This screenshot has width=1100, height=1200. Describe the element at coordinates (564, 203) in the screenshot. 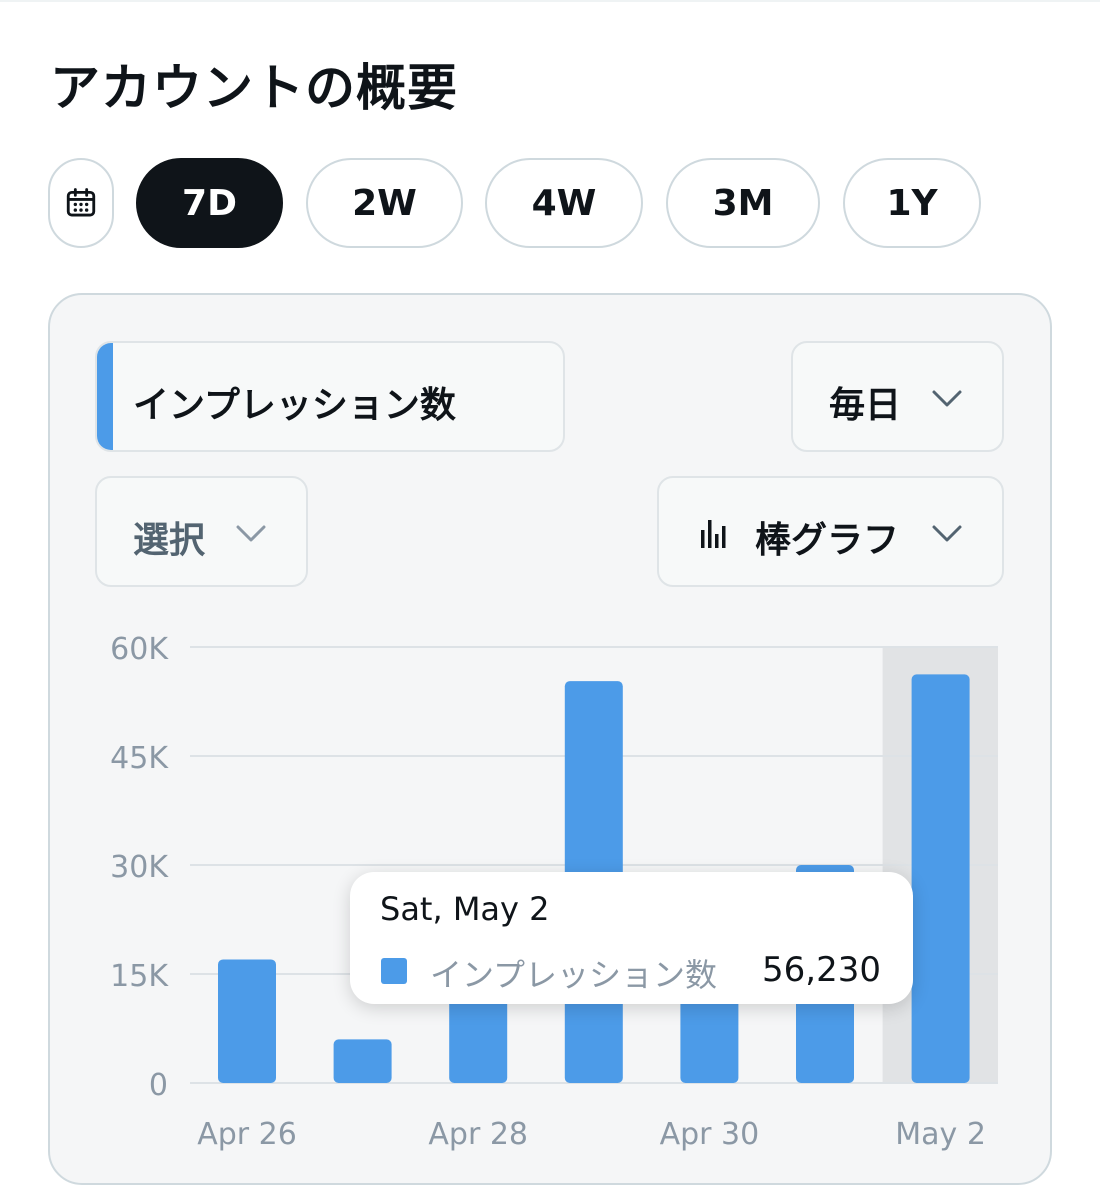

I see `range-pill-4w: 4W` at that location.